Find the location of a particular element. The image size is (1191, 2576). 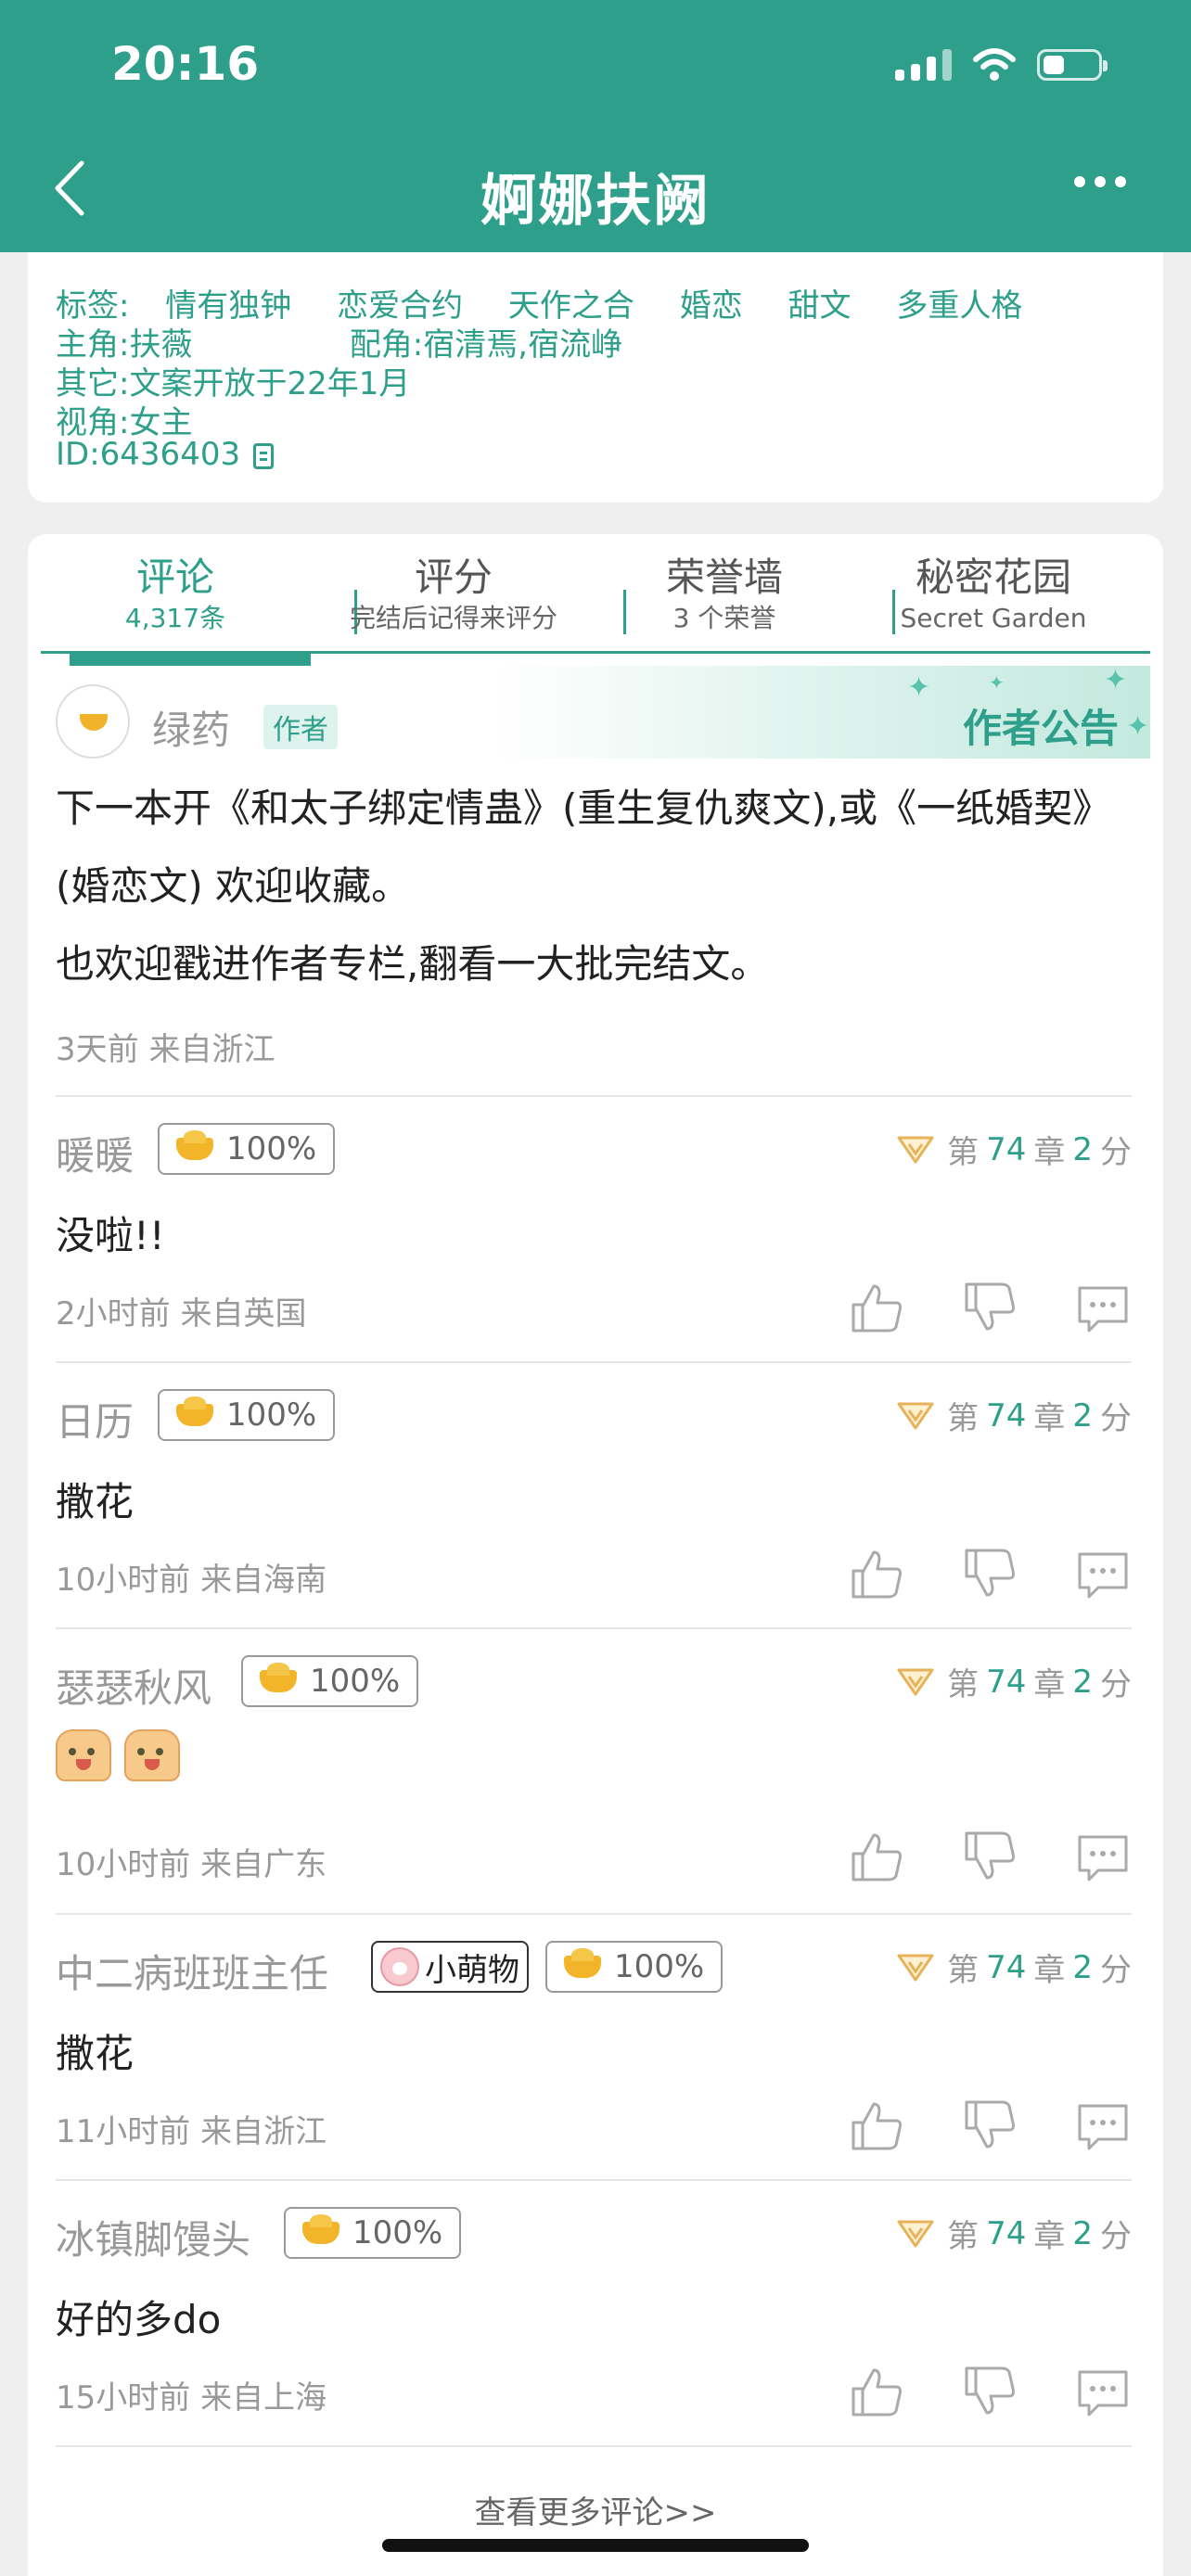

chapter-prefix: 第 is located at coordinates (963, 2236).